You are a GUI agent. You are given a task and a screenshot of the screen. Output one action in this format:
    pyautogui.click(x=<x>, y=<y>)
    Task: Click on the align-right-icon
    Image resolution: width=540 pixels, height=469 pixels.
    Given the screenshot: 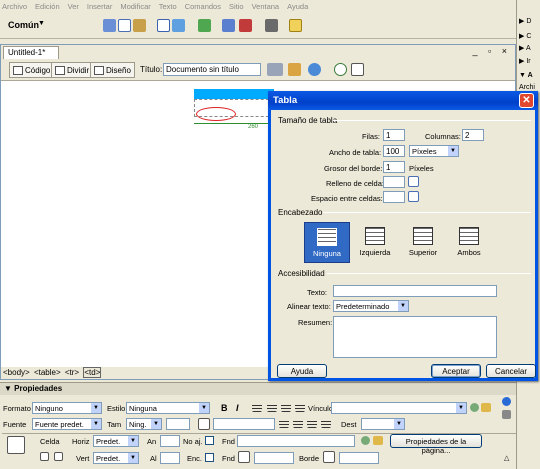 What is the action you would take?
    pyautogui.click(x=286, y=407)
    